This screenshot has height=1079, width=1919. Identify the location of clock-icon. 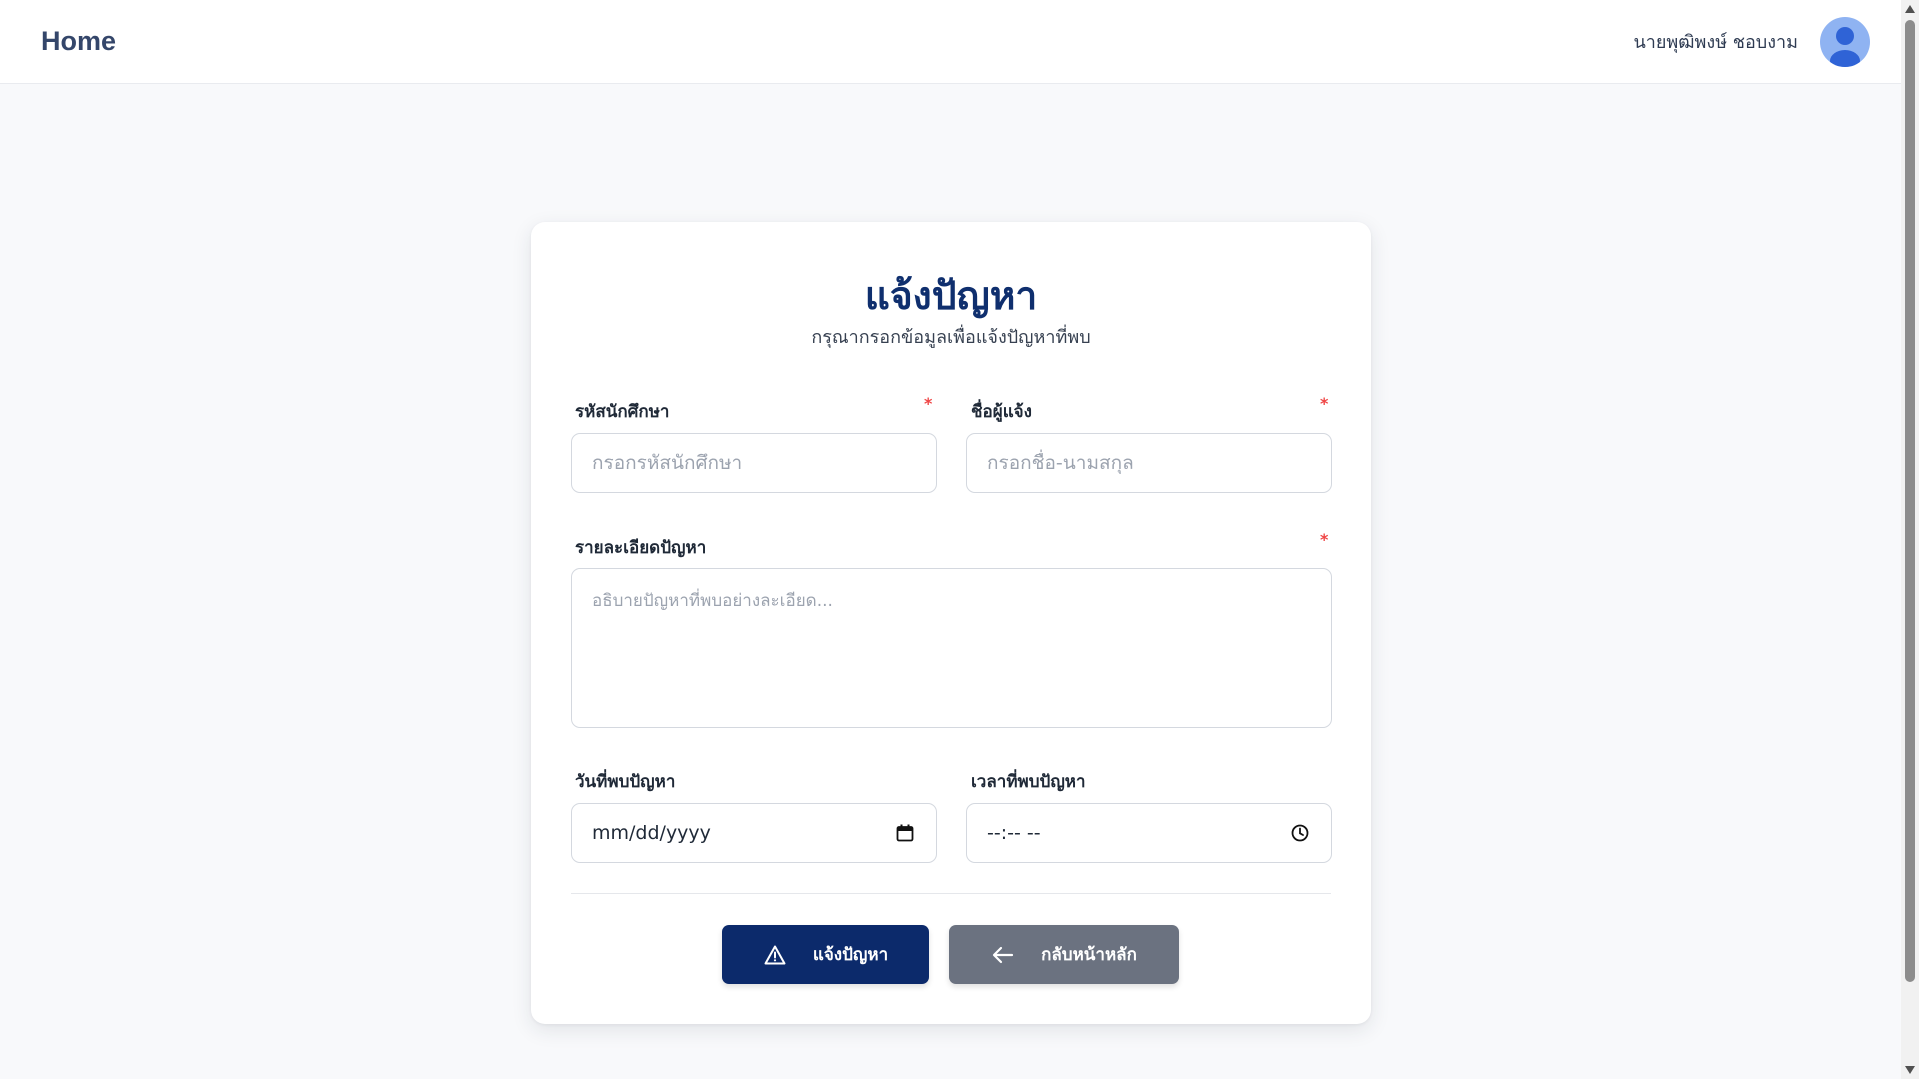
(1300, 833).